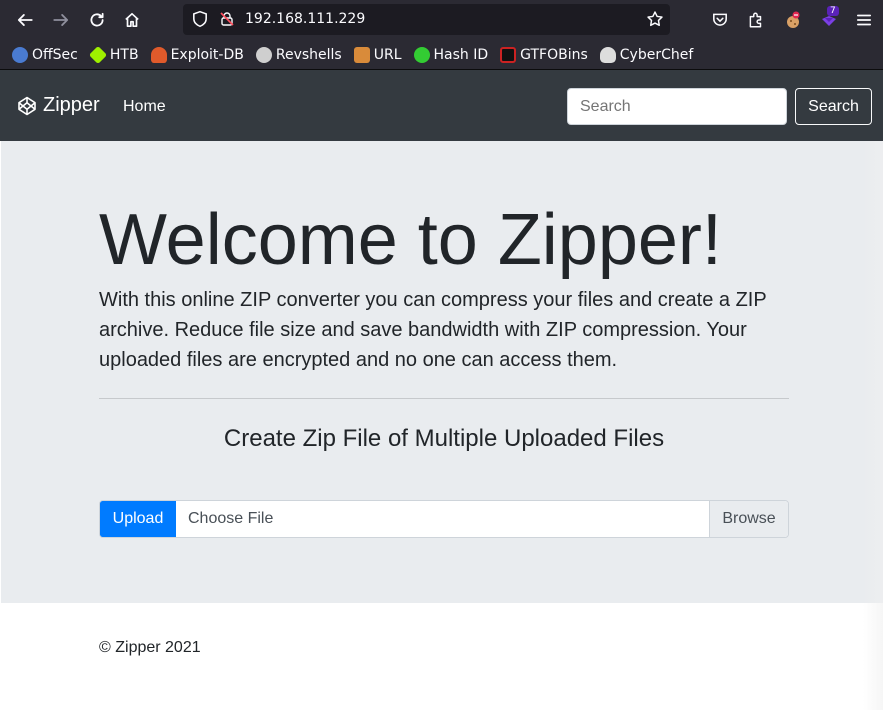 The image size is (883, 710). I want to click on bookmark-offsec: OffSec, so click(45, 55).